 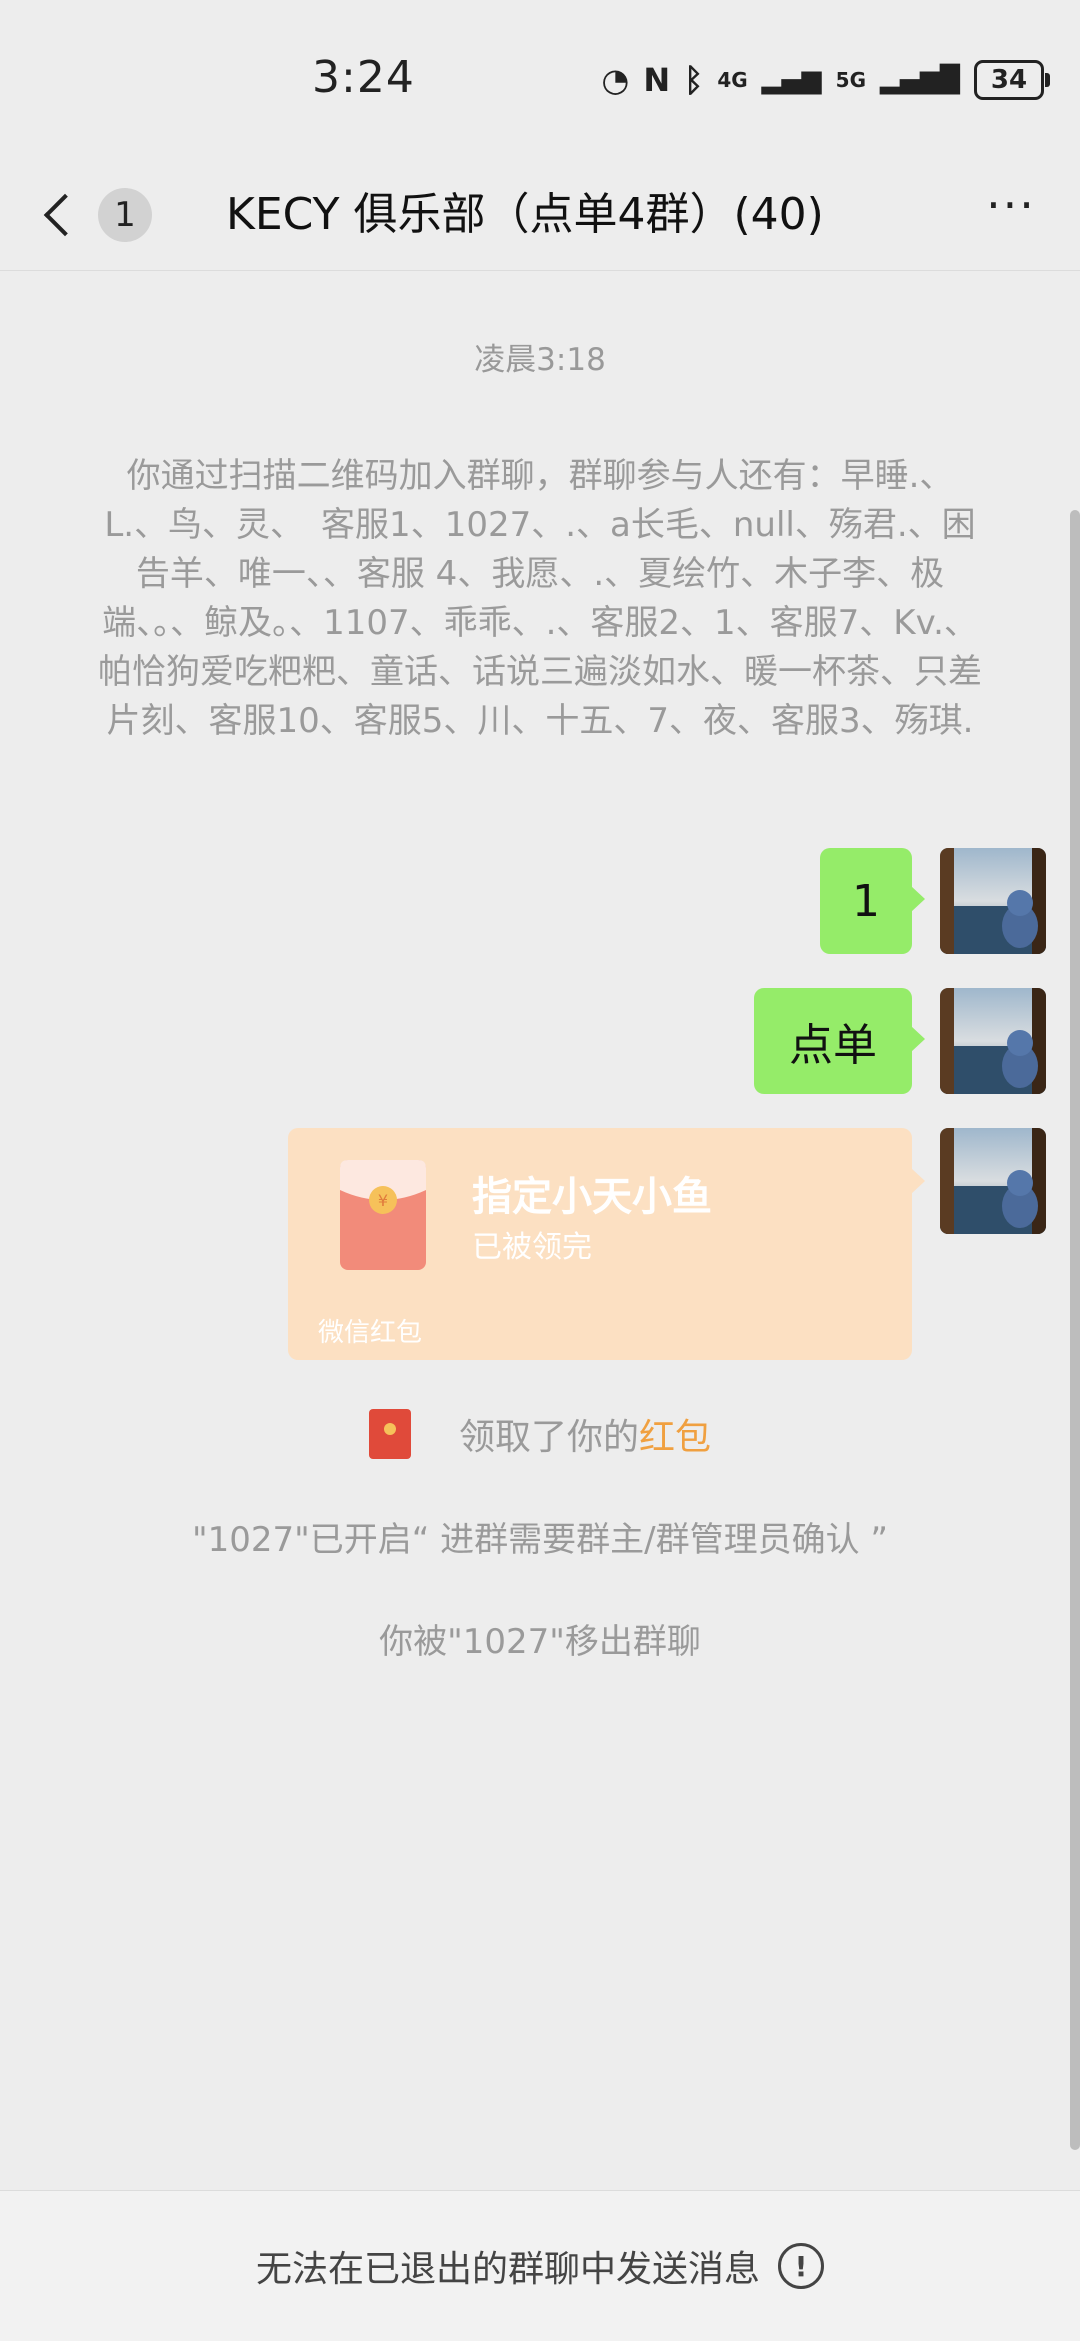 What do you see at coordinates (694, 80) in the screenshot?
I see `bluetooth-icon: ᛒ` at bounding box center [694, 80].